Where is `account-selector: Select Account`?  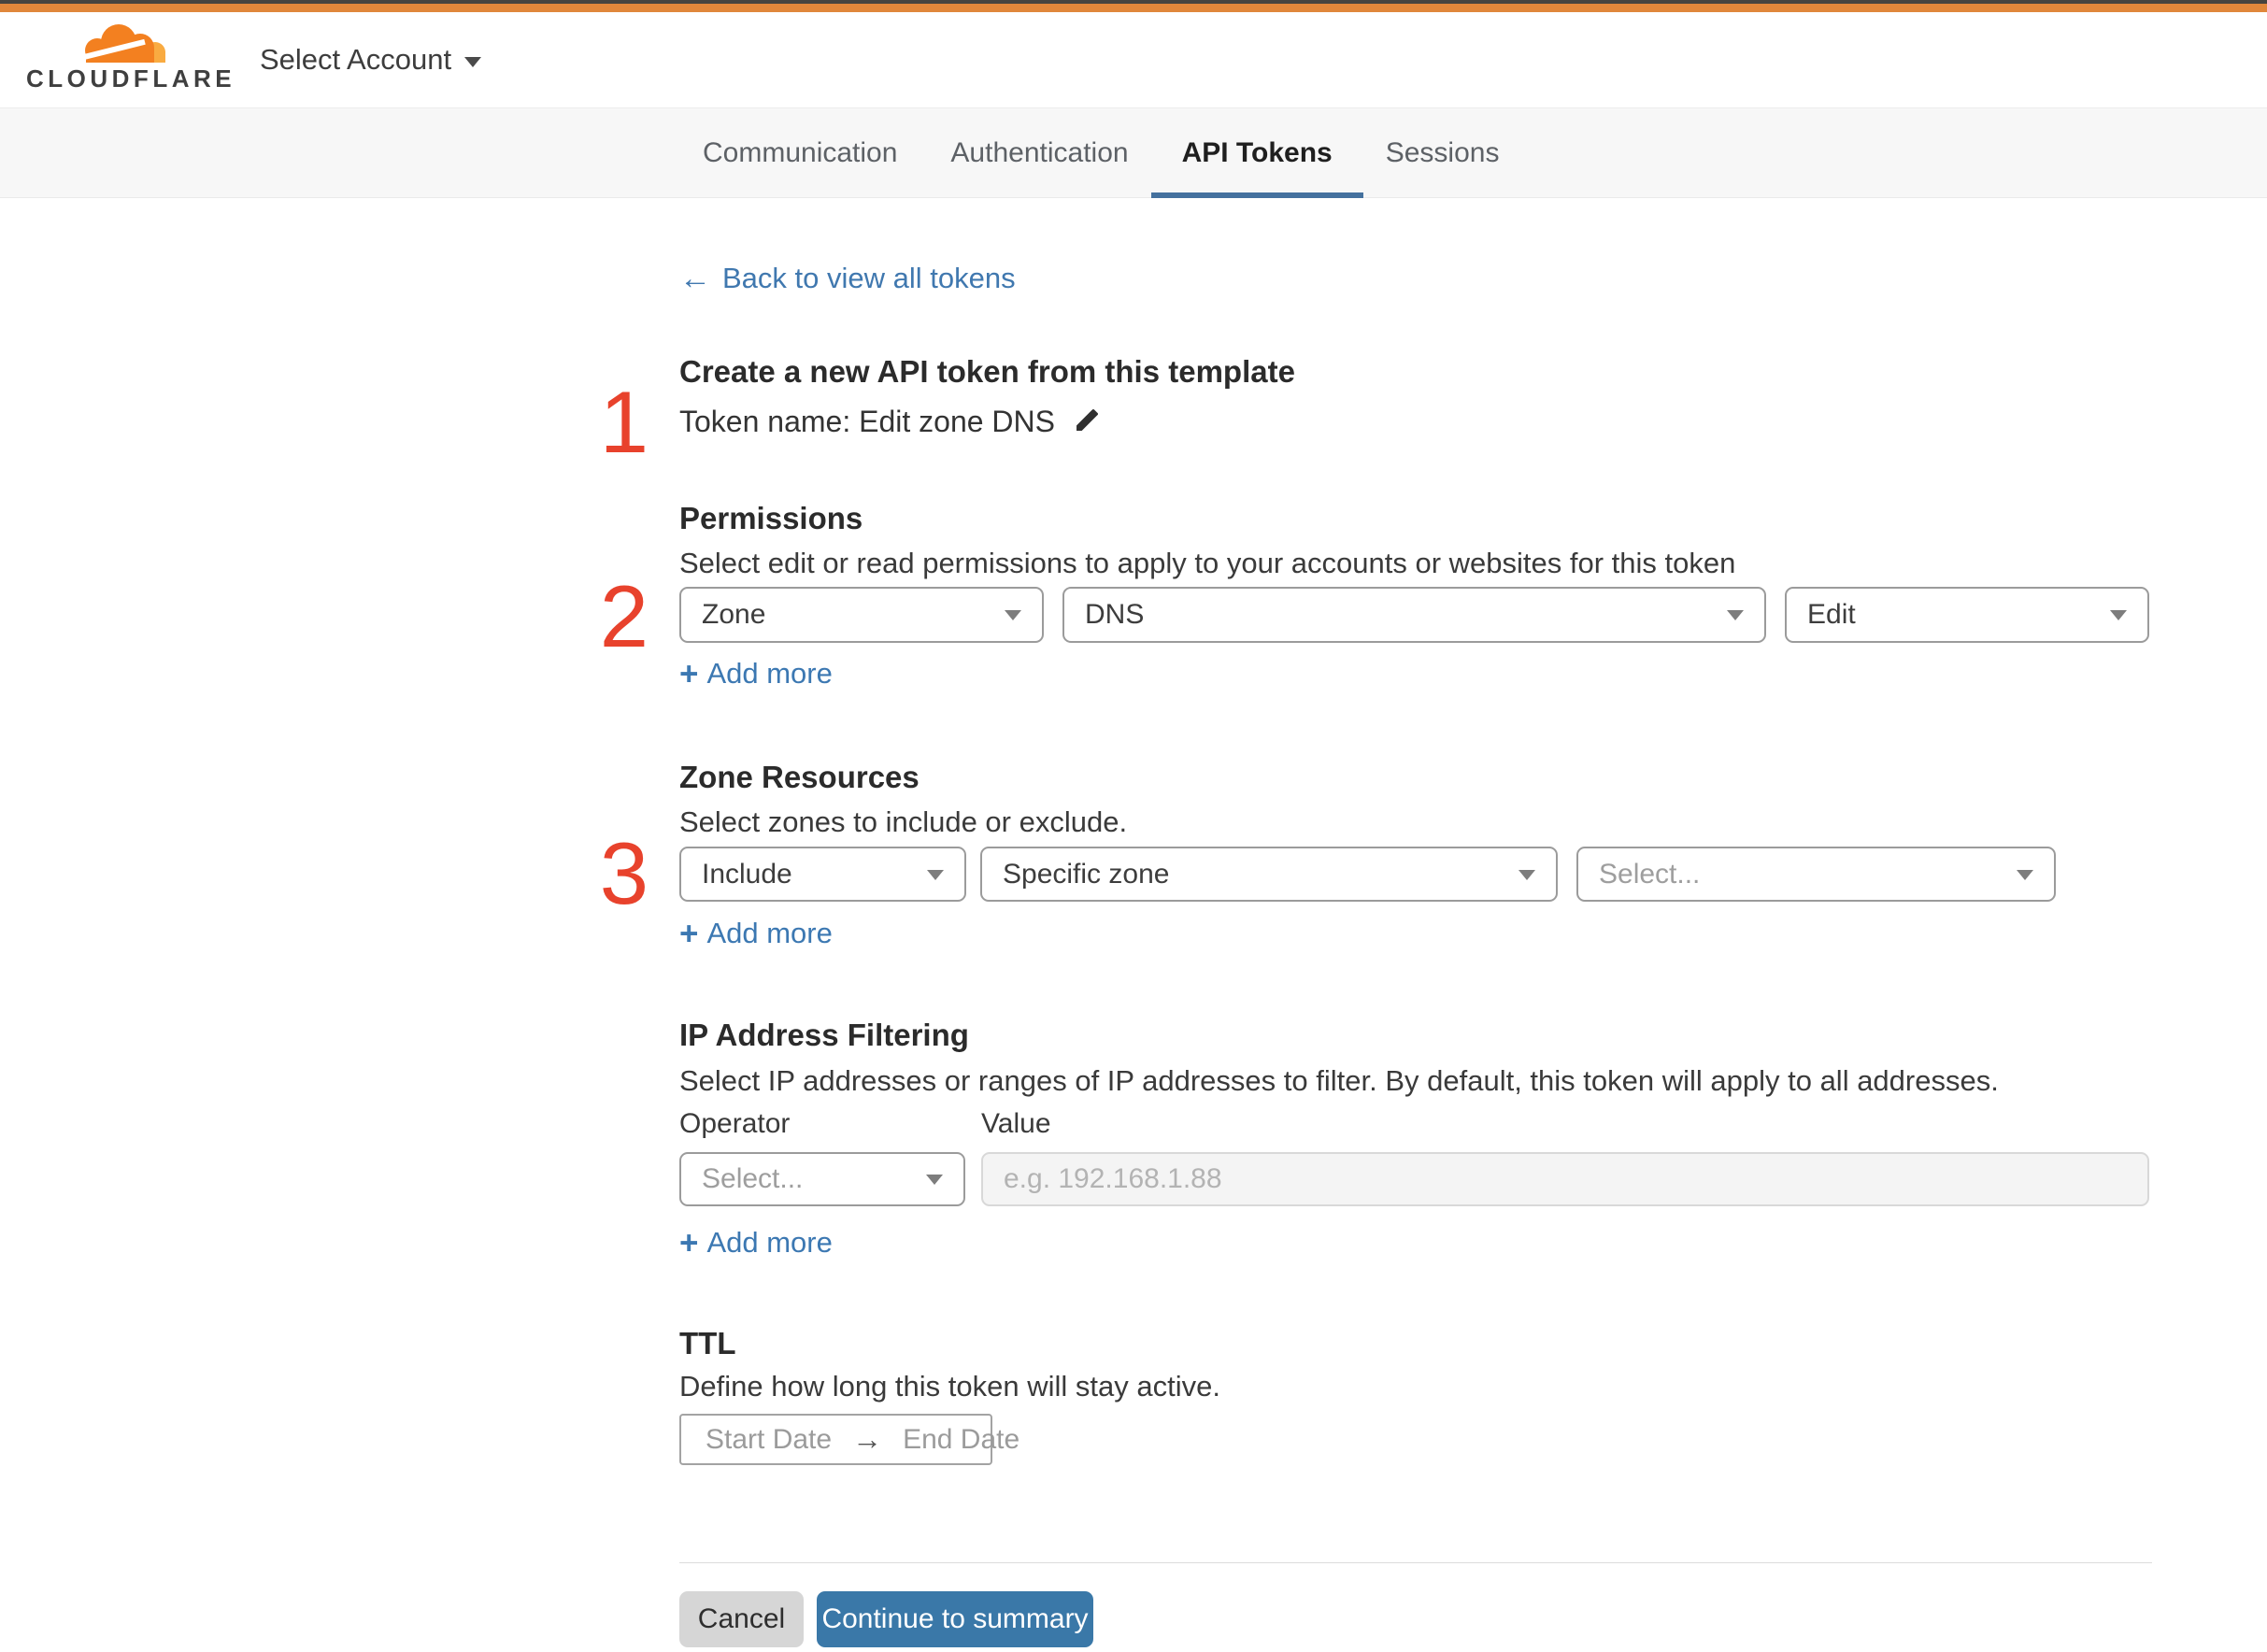
account-selector: Select Account is located at coordinates (371, 60).